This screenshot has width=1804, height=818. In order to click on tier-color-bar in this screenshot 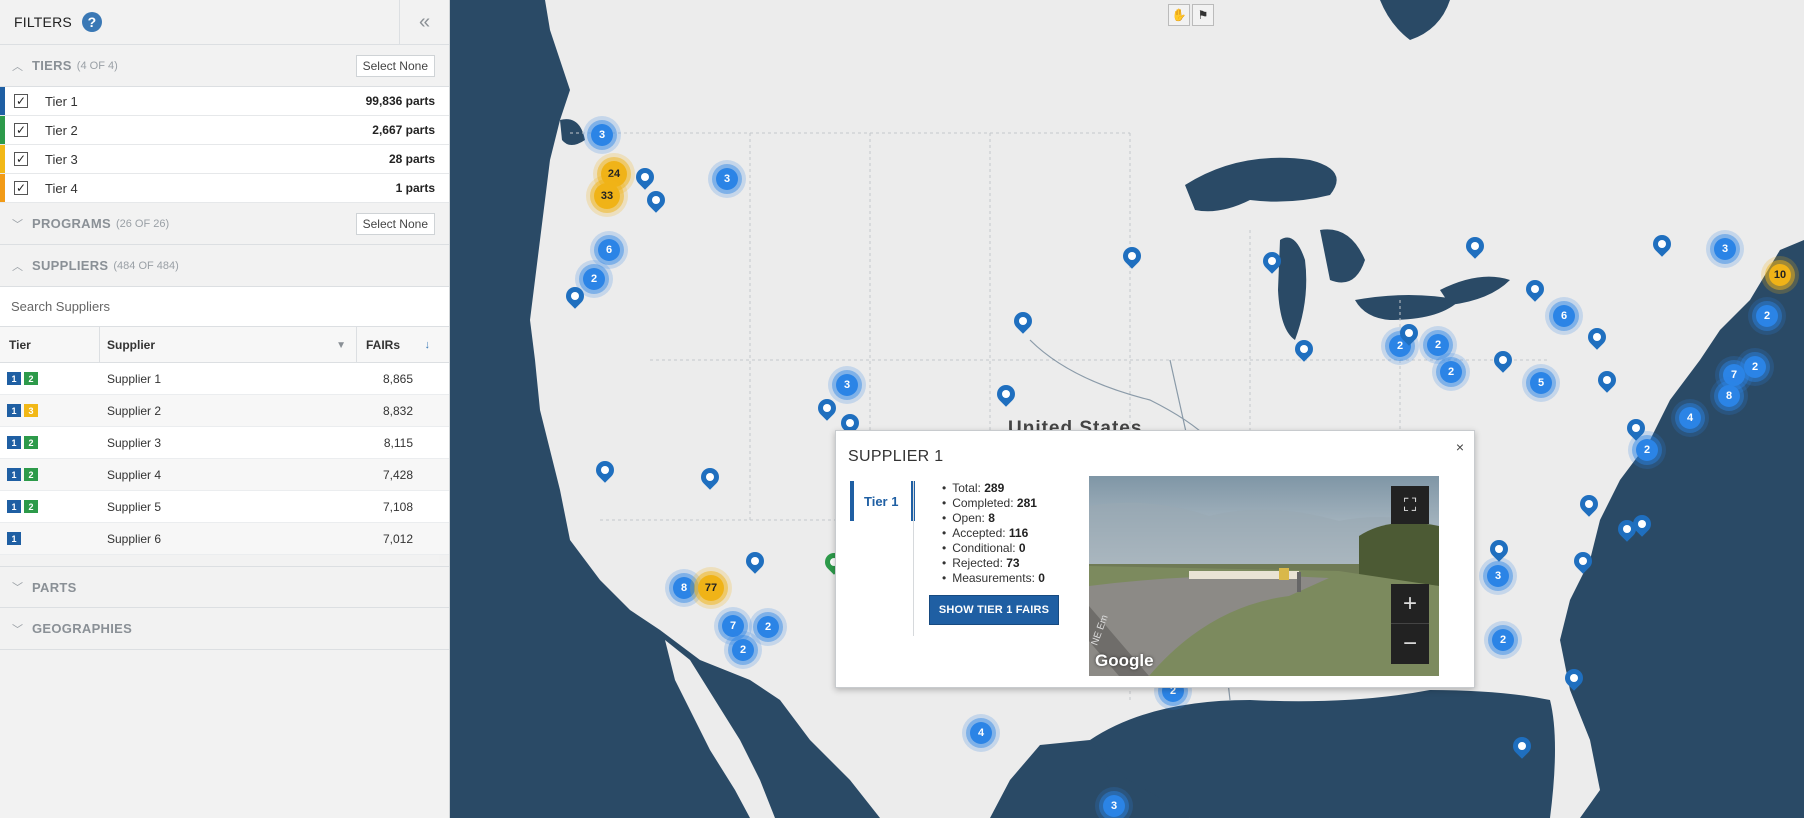, I will do `click(2, 188)`.